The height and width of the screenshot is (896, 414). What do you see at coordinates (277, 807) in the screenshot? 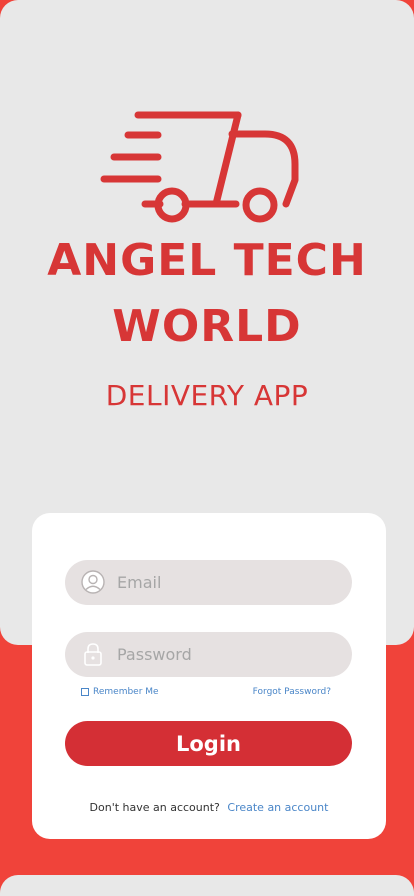
I see `create-account-link: Create an account` at bounding box center [277, 807].